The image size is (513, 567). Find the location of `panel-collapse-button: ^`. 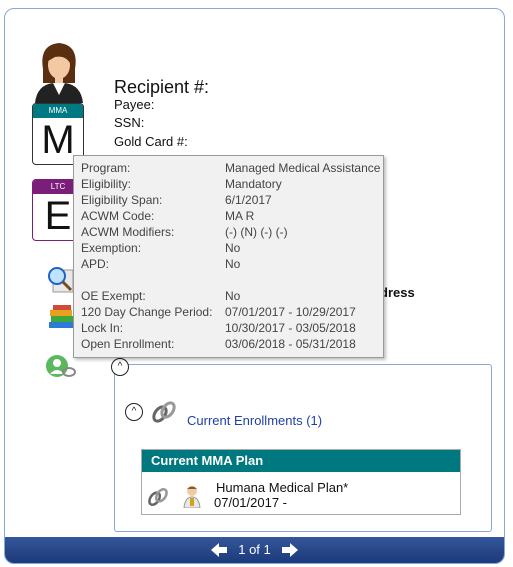

panel-collapse-button: ^ is located at coordinates (120, 367).